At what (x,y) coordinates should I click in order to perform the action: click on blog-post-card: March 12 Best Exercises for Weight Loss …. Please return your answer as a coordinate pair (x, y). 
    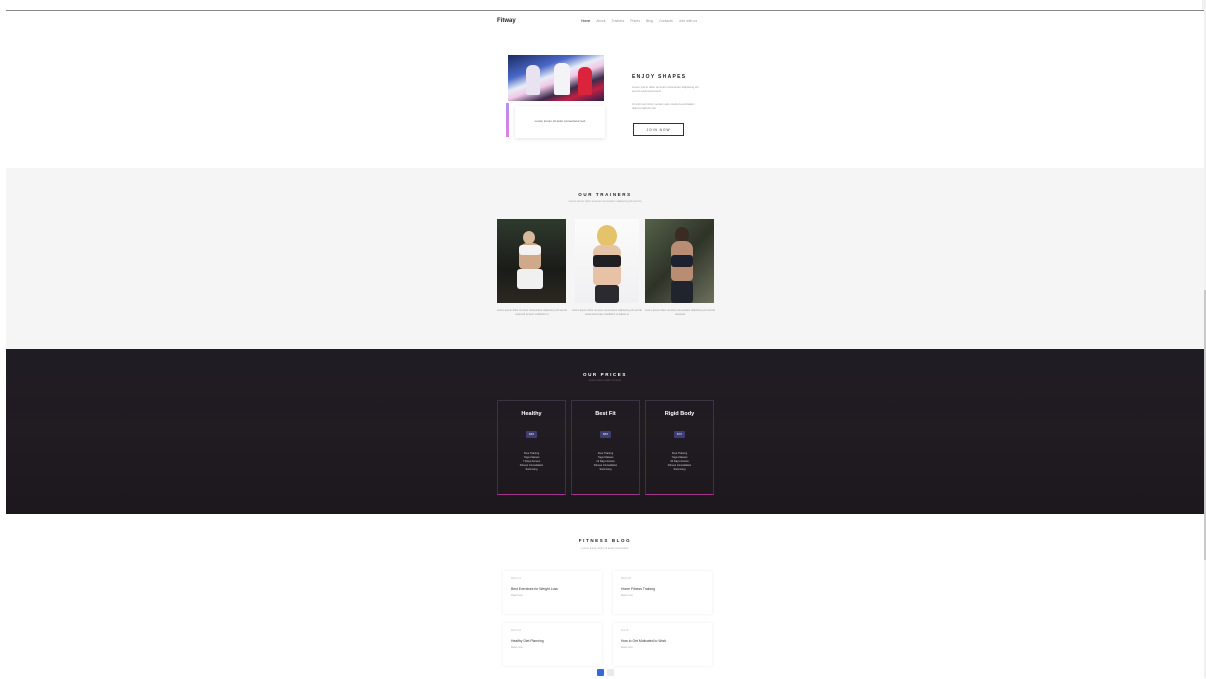
    Looking at the image, I should click on (552, 592).